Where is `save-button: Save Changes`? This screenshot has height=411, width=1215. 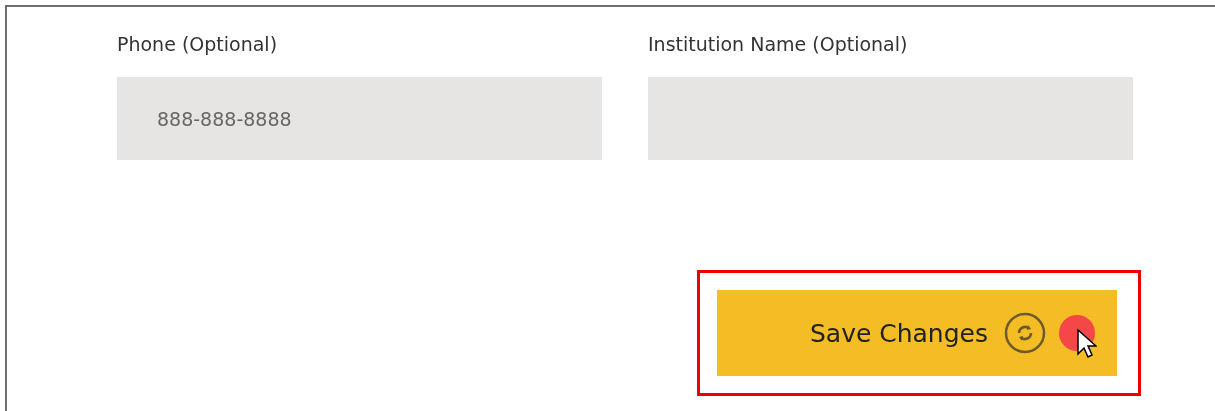
save-button: Save Changes is located at coordinates (917, 333).